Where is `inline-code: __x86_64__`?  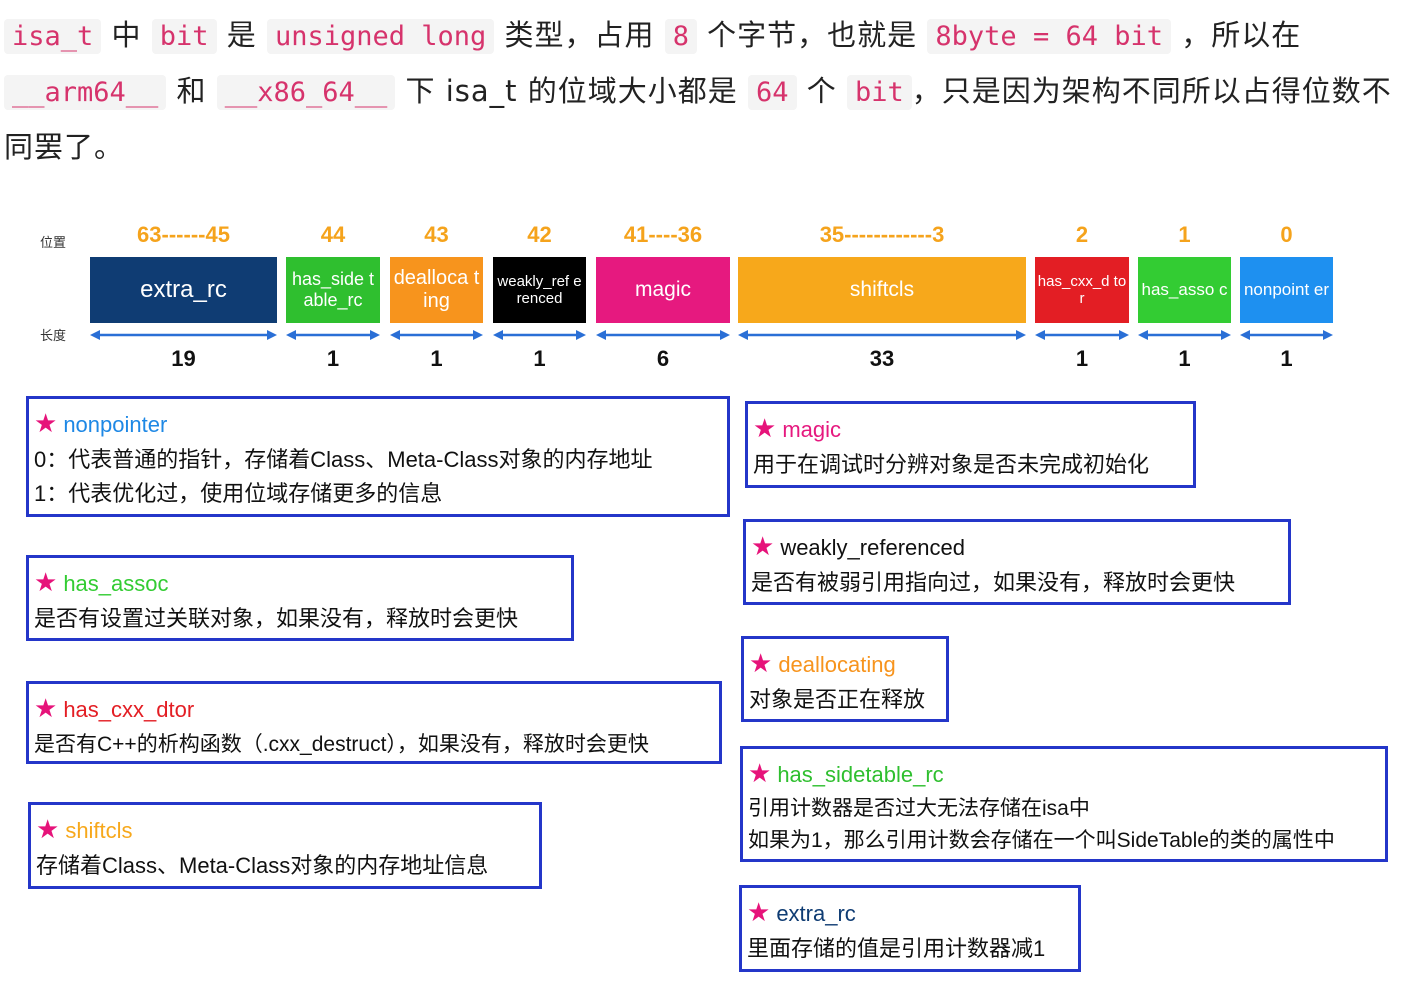 inline-code: __x86_64__ is located at coordinates (306, 92).